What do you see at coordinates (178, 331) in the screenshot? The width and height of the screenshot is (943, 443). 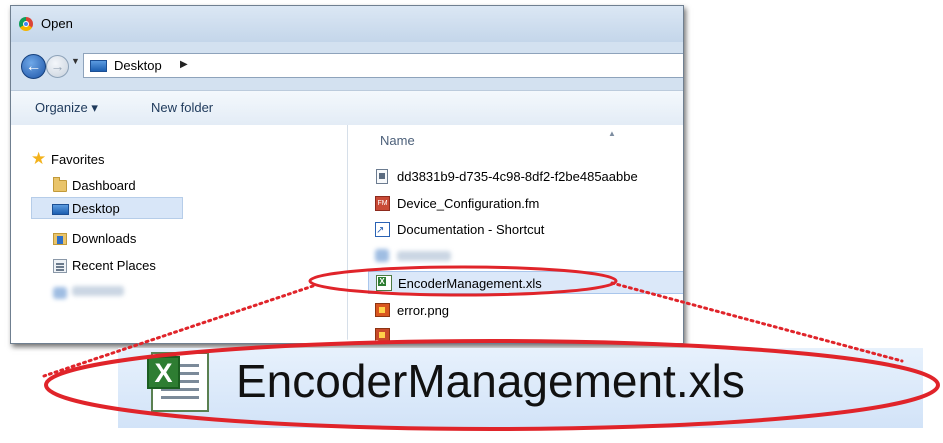 I see `callout-connector-left` at bounding box center [178, 331].